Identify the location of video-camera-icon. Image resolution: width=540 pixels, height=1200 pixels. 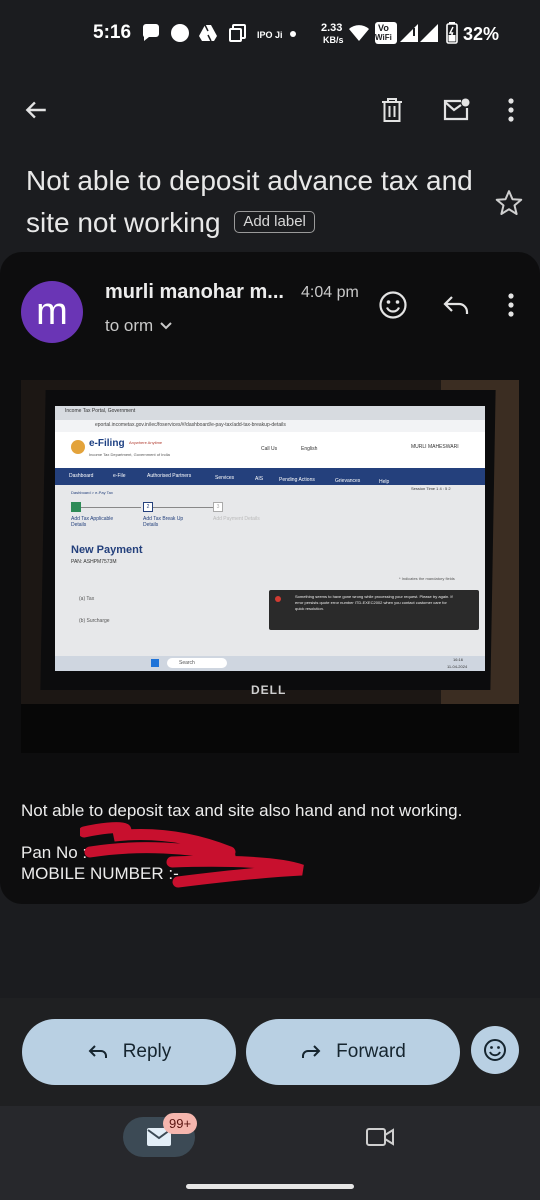
(380, 1137).